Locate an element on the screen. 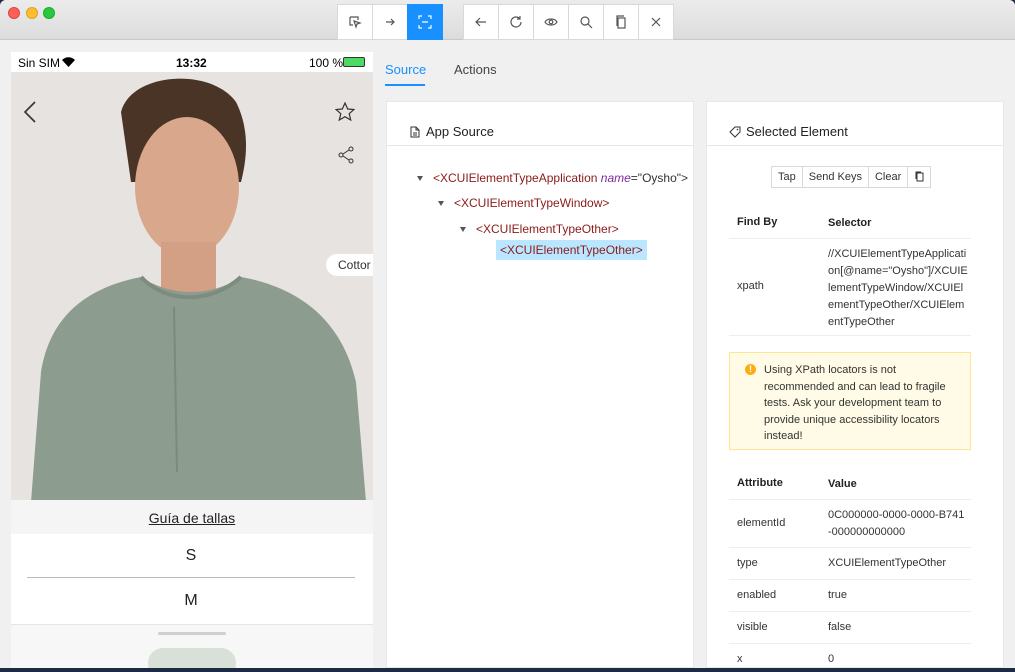 Image resolution: width=1015 pixels, height=672 pixels. file-icon is located at coordinates (415, 131).